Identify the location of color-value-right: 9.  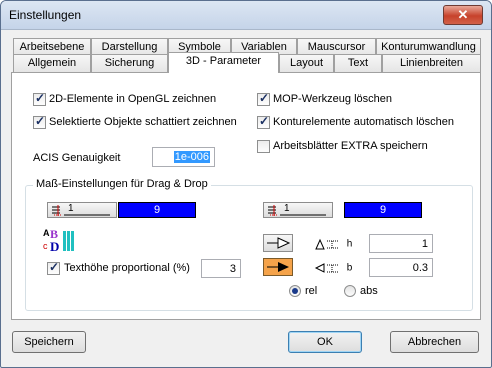
(383, 210).